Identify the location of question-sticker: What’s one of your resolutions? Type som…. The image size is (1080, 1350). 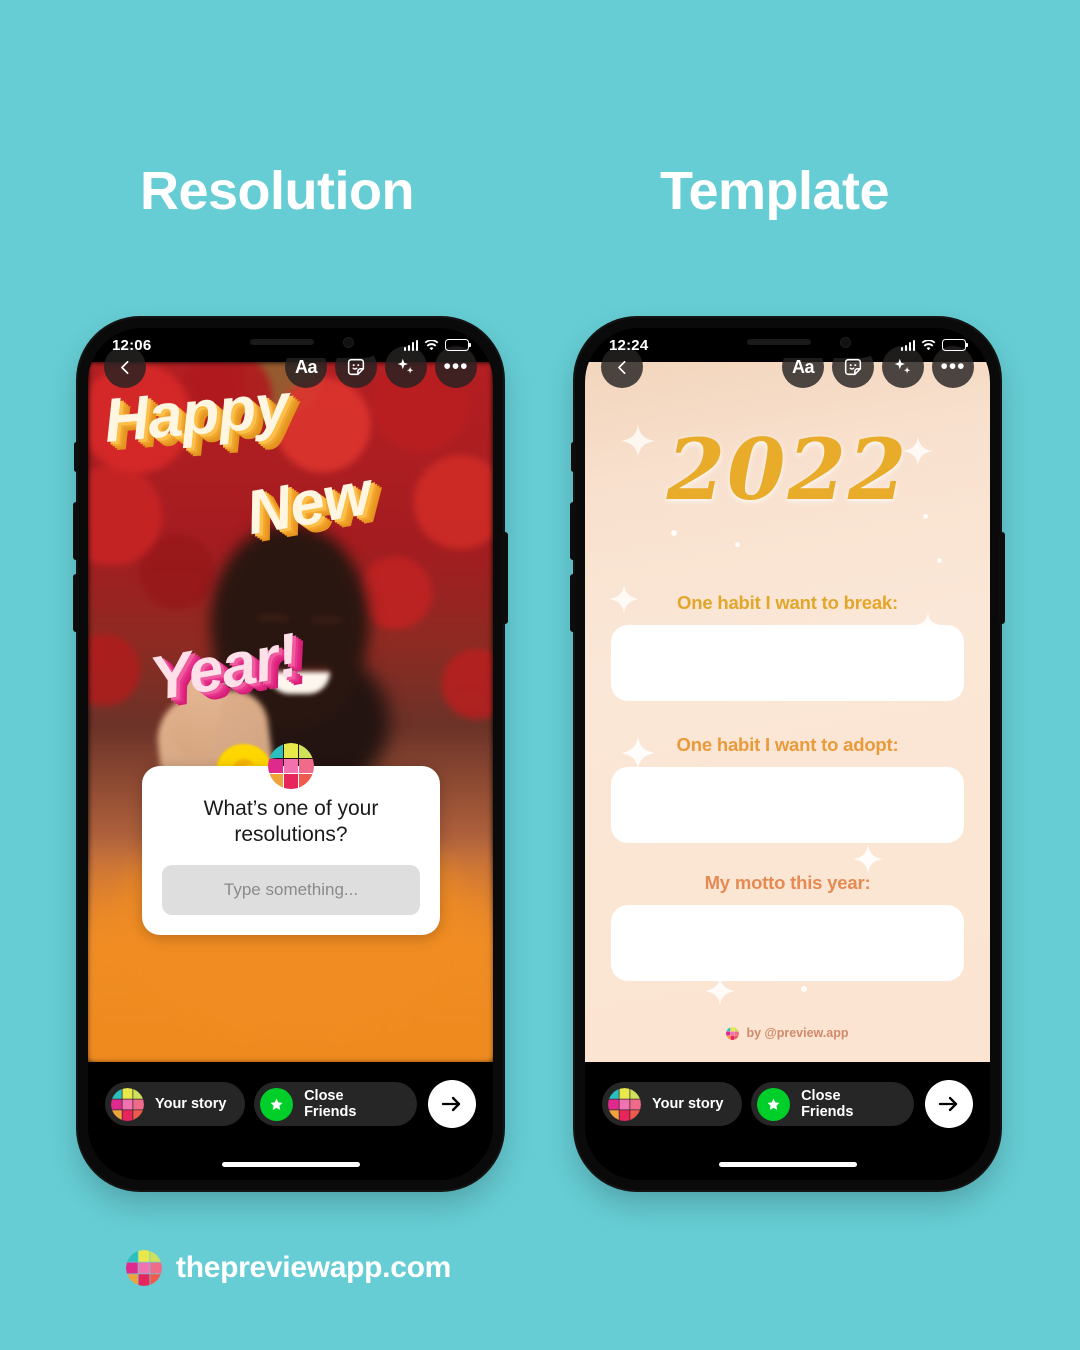
(291, 839).